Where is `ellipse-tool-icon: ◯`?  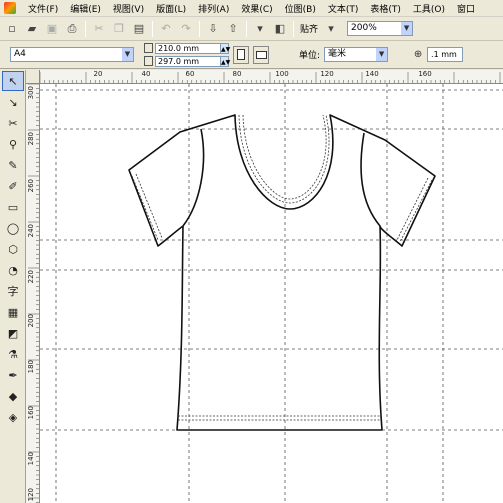 ellipse-tool-icon: ◯ is located at coordinates (13, 228).